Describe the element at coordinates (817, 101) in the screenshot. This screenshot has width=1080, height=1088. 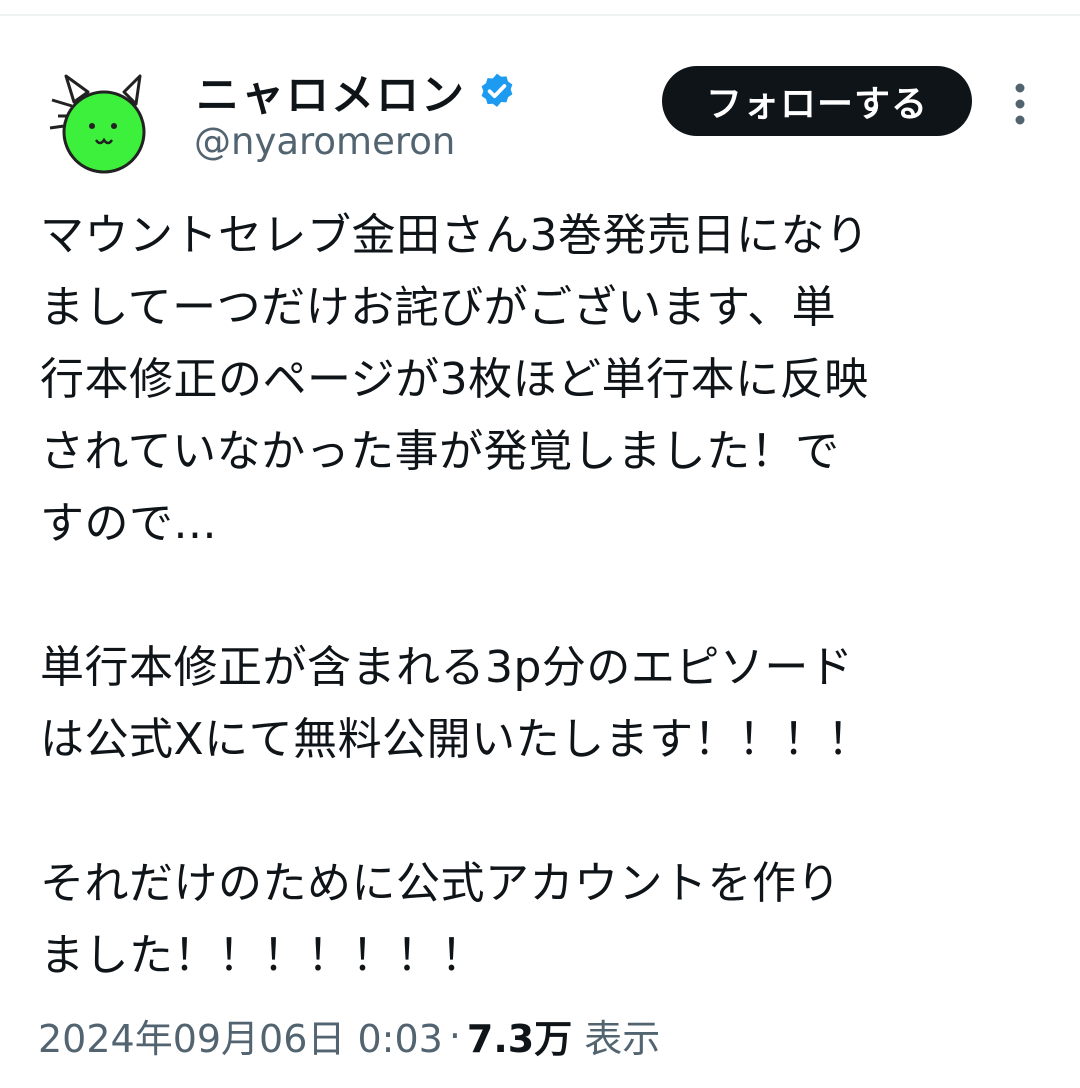
I see `follow-button: フォローする` at that location.